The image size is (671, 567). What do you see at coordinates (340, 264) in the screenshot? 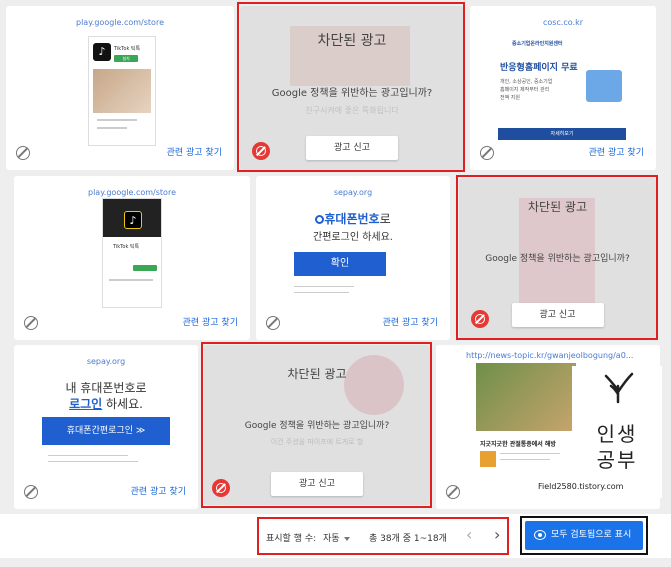
I see `confirm-button: 확인` at bounding box center [340, 264].